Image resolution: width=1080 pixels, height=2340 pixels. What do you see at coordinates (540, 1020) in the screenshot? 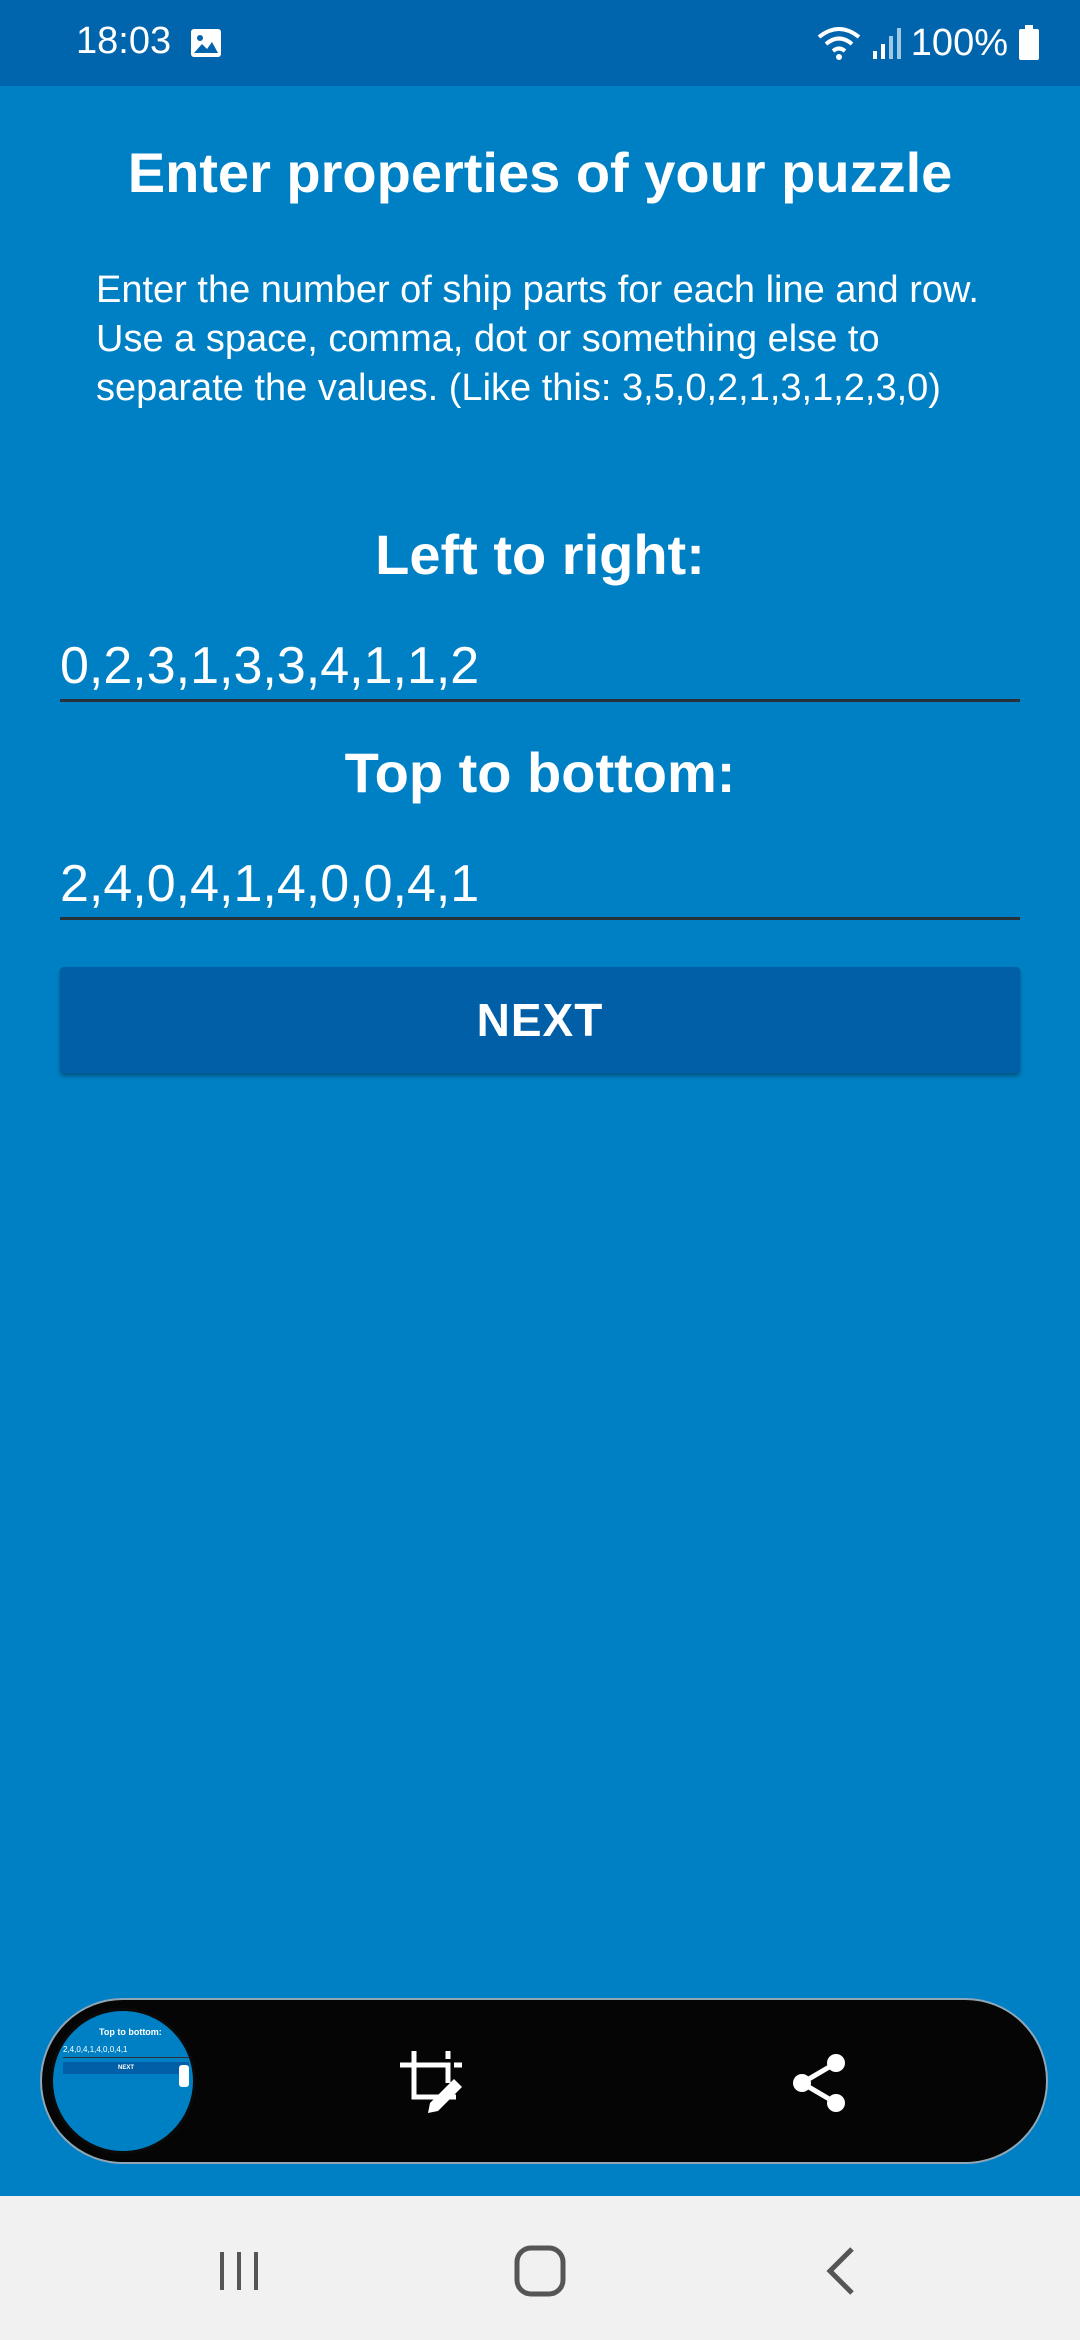
I see `next-button: NEXT` at bounding box center [540, 1020].